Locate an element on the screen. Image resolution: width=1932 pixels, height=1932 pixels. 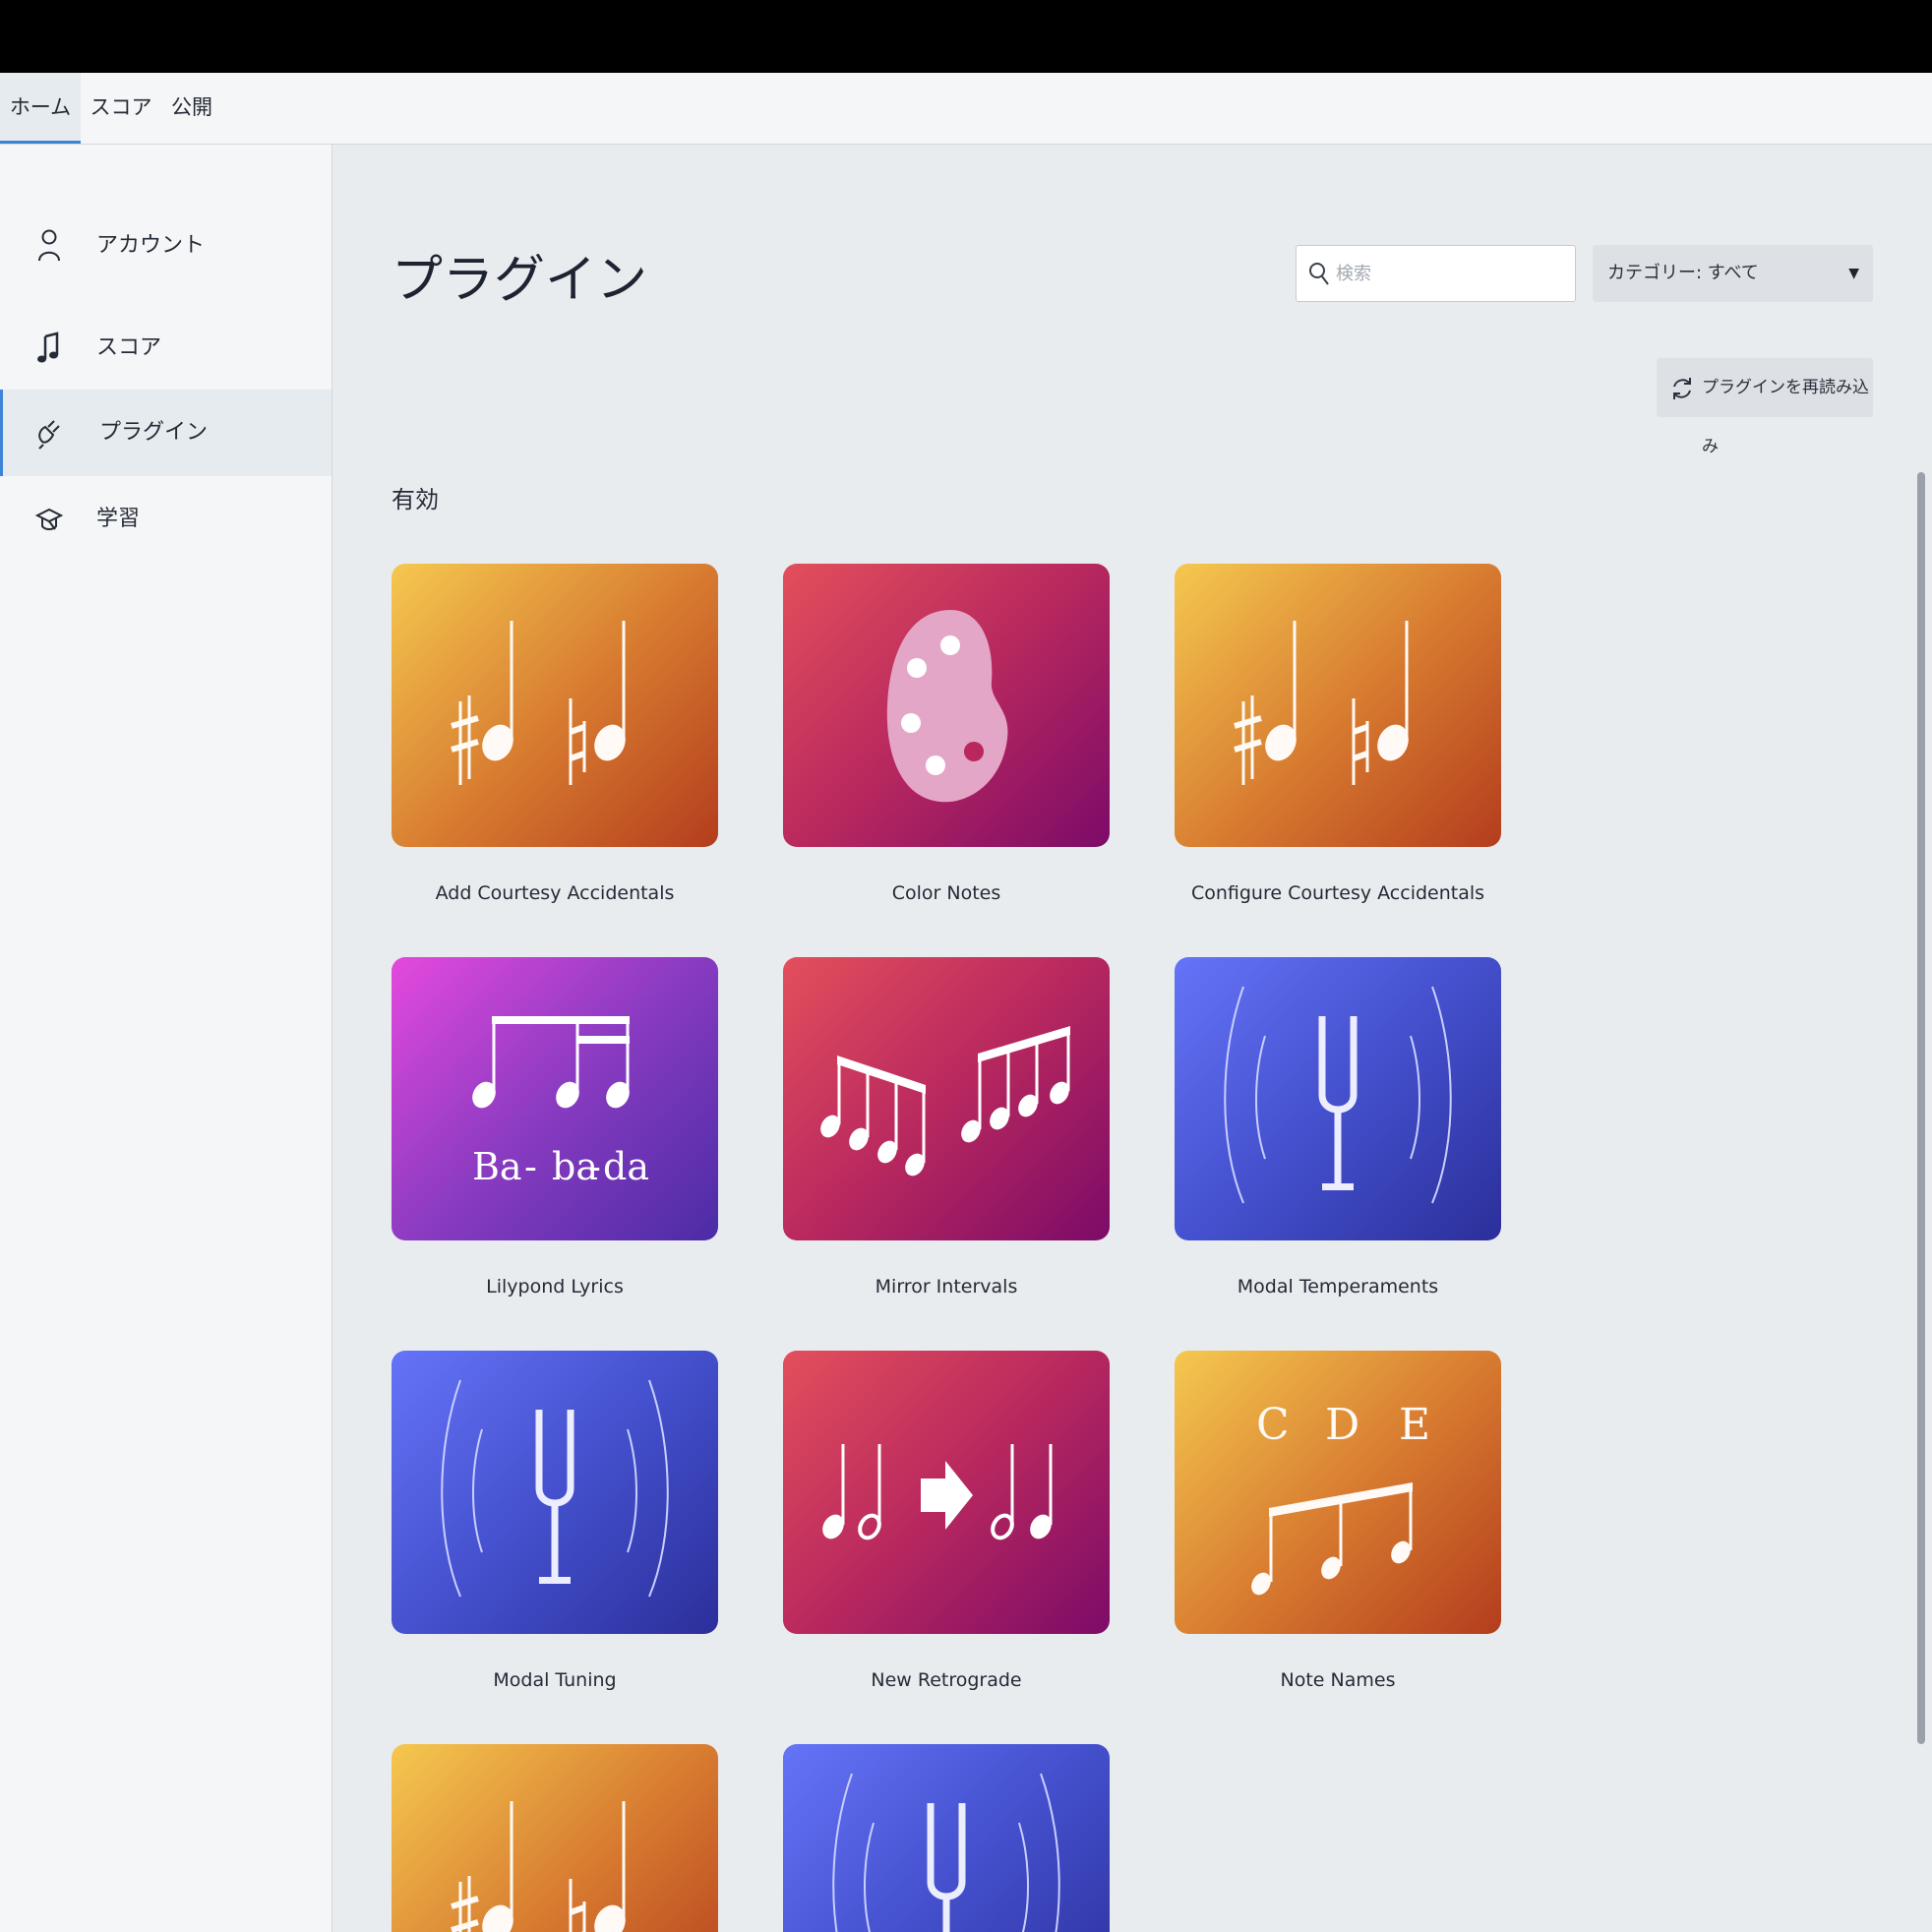
note-name-label: E is located at coordinates (1414, 1425).